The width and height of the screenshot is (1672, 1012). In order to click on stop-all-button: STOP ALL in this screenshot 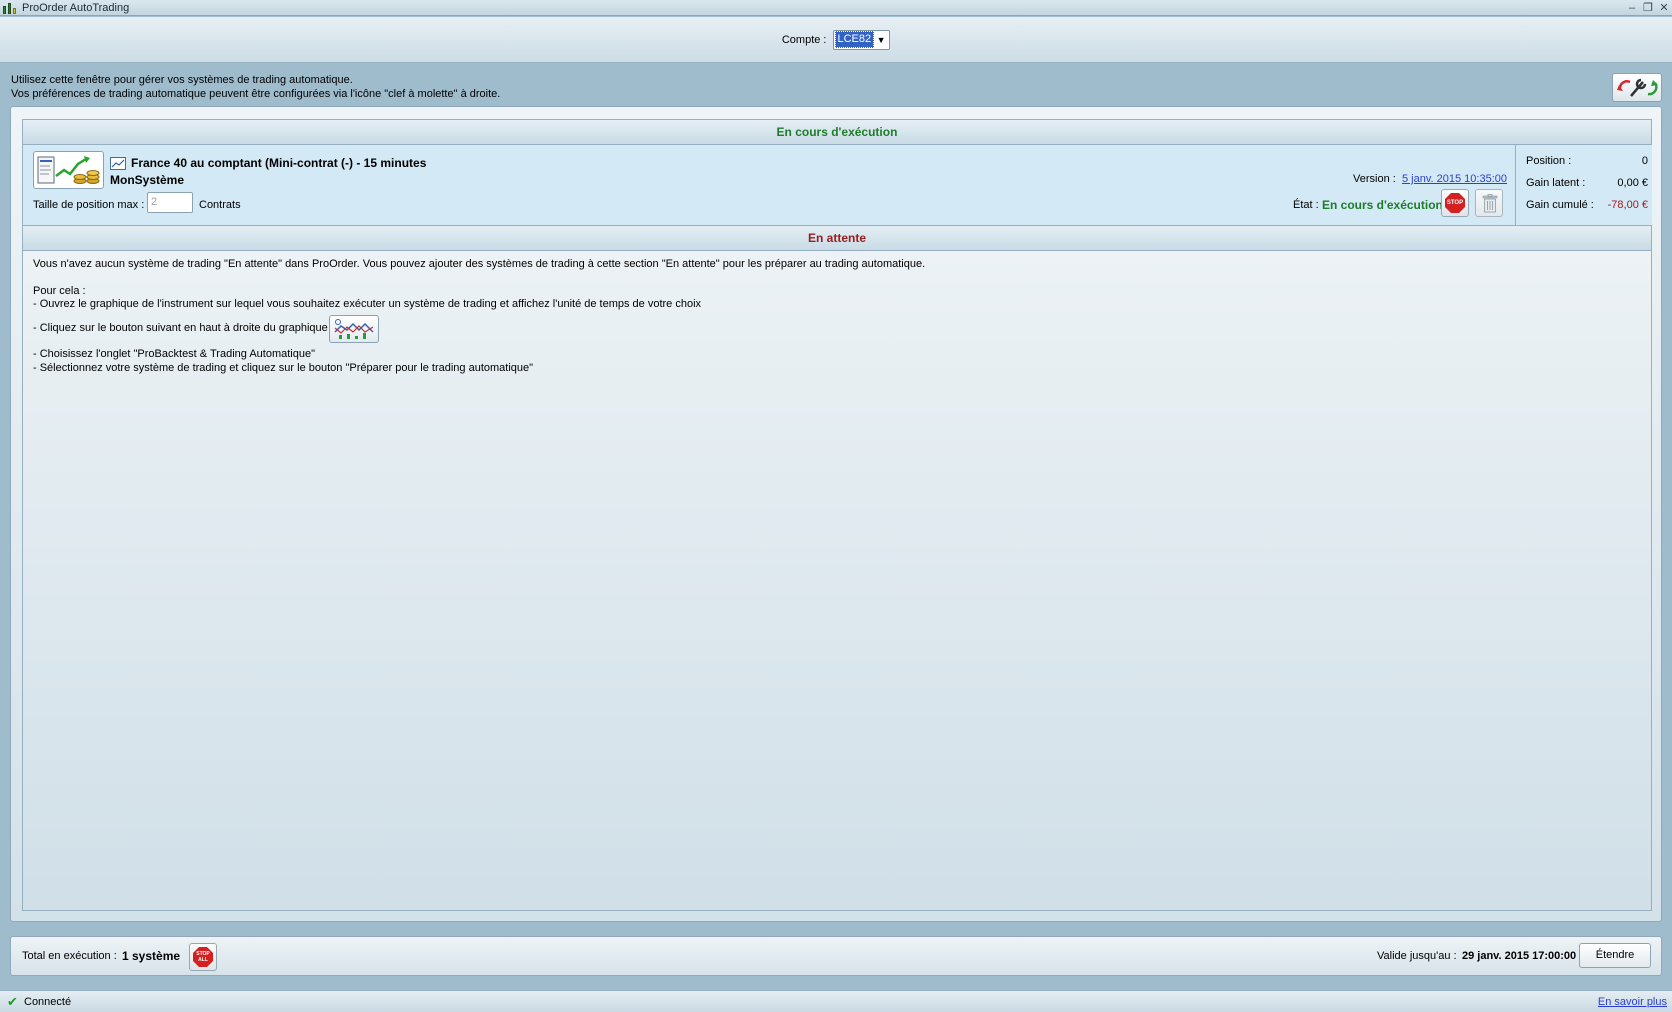, I will do `click(203, 957)`.